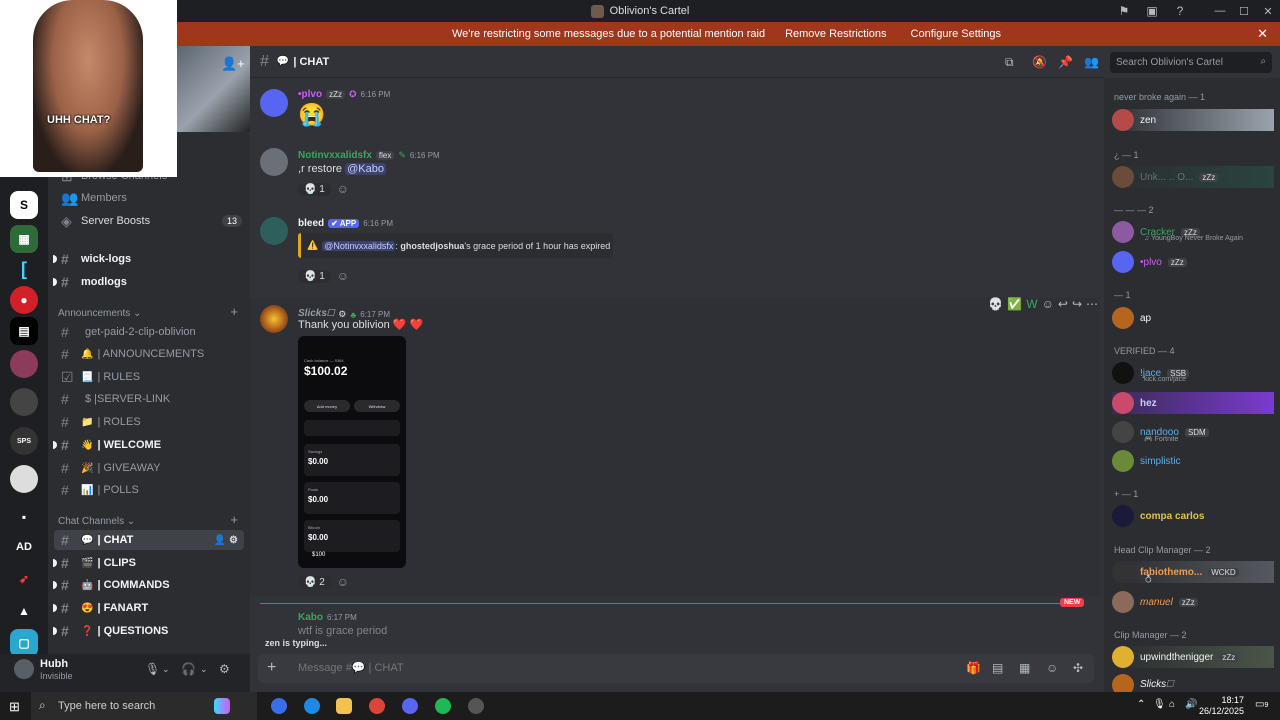 This screenshot has height=720, width=1280. Describe the element at coordinates (1092, 304) in the screenshot. I see `more-icon: ⋯` at that location.